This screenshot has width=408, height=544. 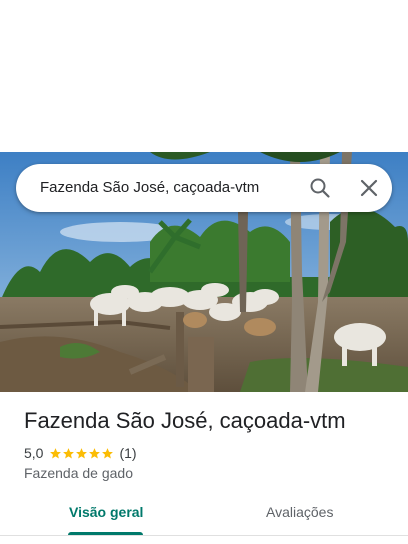 What do you see at coordinates (106, 512) in the screenshot?
I see `tab-overview: Visão geral` at bounding box center [106, 512].